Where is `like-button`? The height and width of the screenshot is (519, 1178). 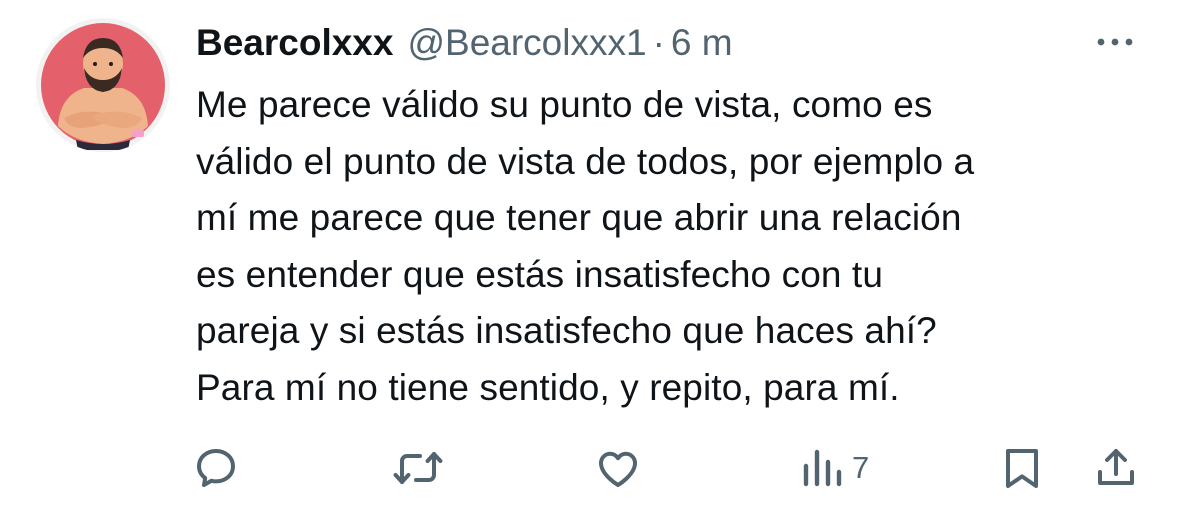 like-button is located at coordinates (618, 468).